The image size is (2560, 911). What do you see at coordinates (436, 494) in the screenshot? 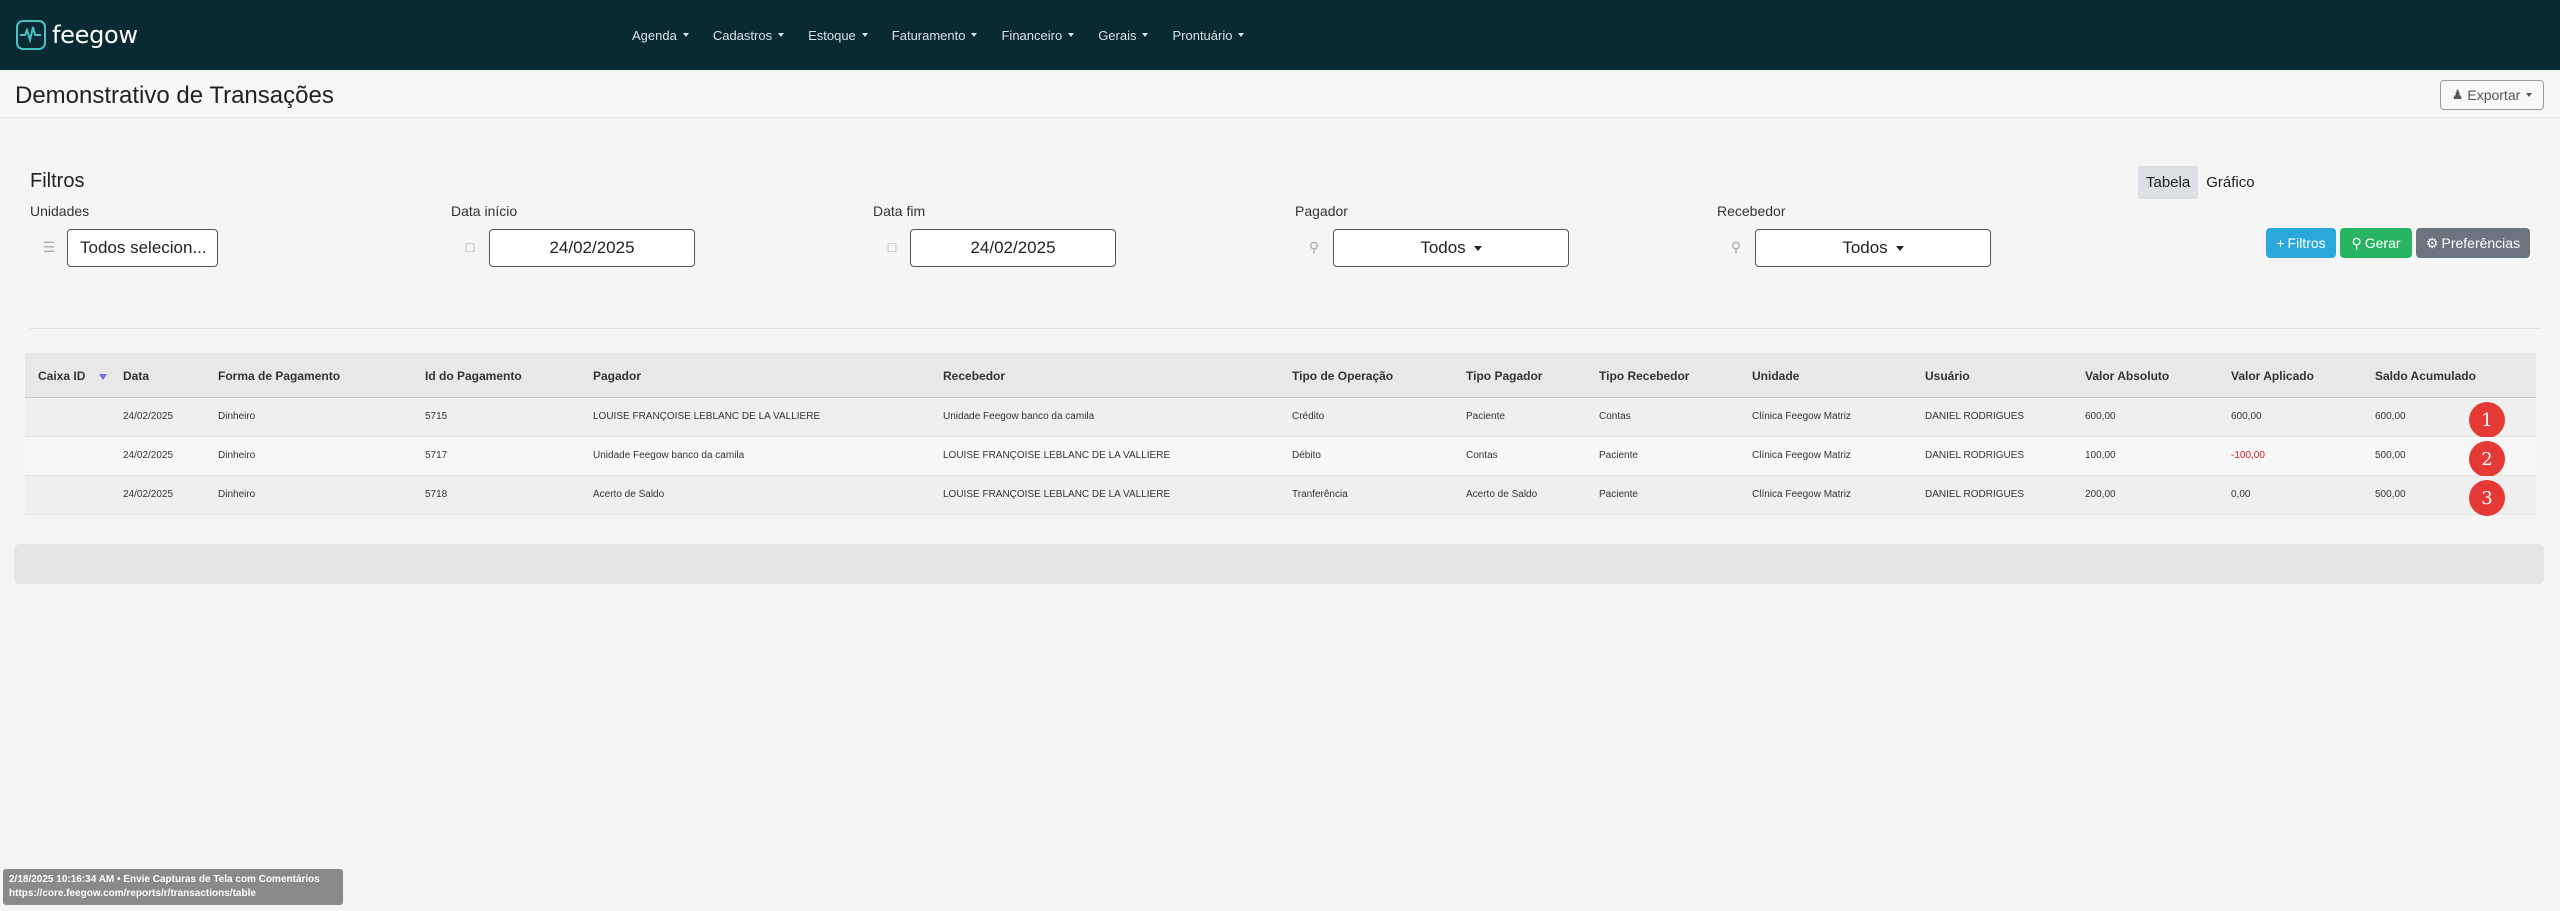
I see `cell-id-pagamento: 5718` at bounding box center [436, 494].